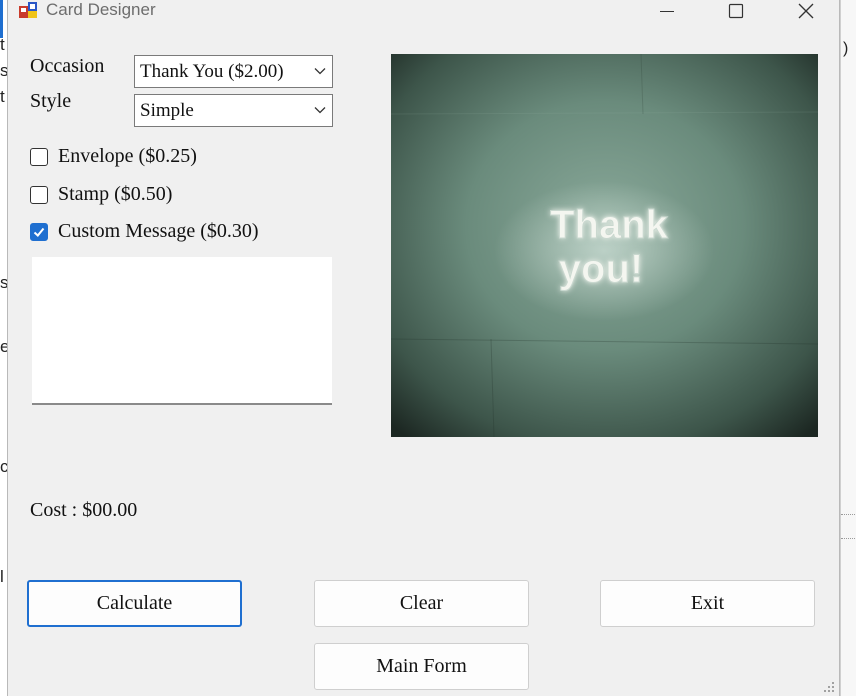  I want to click on clear-button: Clear, so click(421, 603).